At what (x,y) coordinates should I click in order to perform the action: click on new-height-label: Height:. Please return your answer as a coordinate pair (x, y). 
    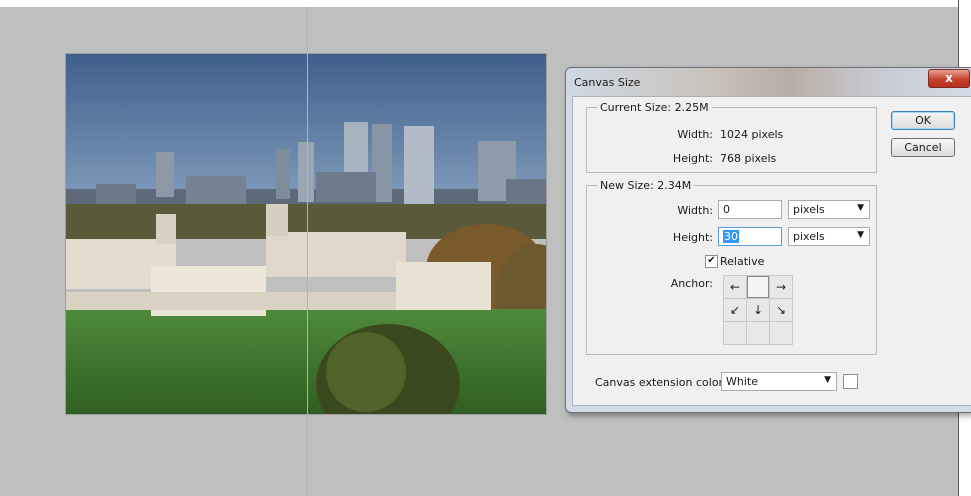
    Looking at the image, I should click on (692, 237).